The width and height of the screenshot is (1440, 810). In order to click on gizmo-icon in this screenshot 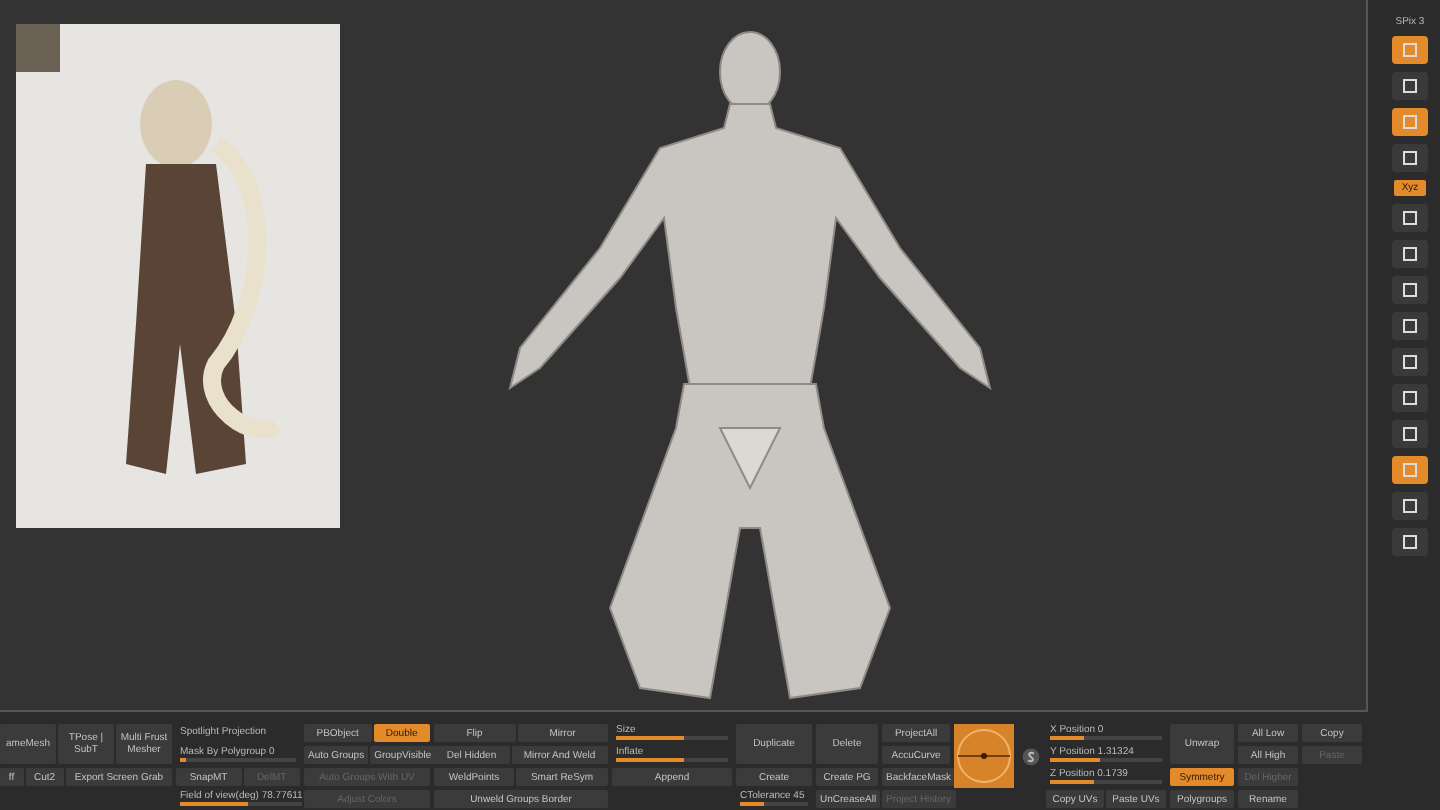, I will do `click(984, 756)`.